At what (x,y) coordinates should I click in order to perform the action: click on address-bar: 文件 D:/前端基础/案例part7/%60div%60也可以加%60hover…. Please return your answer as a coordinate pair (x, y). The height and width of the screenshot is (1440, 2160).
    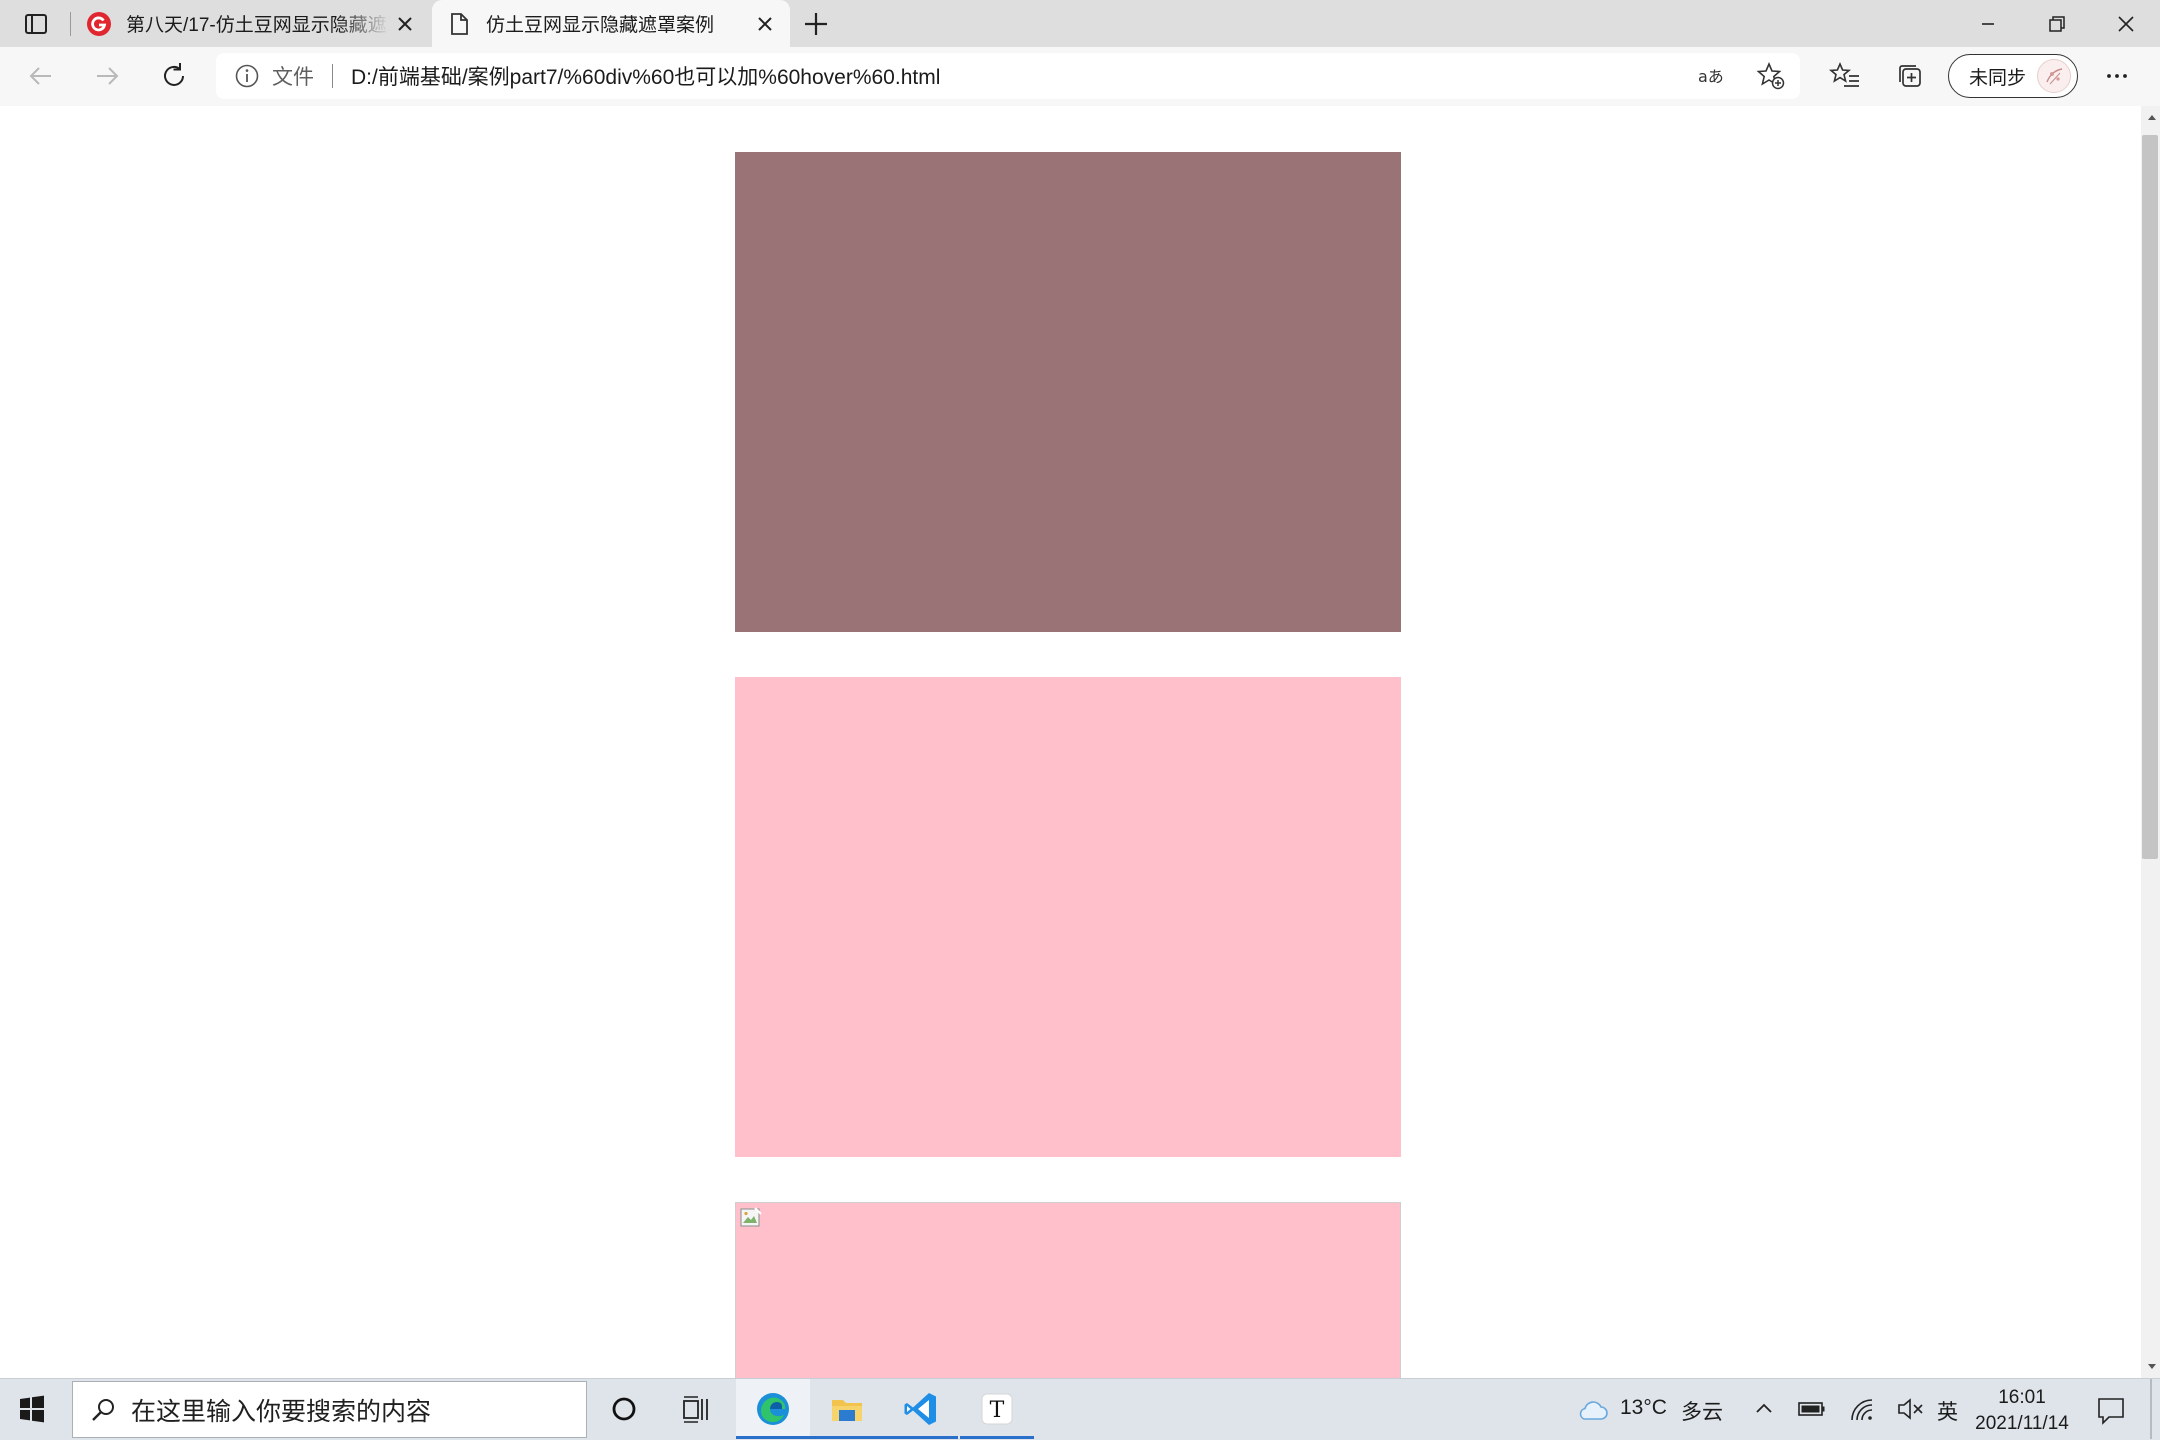
    Looking at the image, I should click on (1008, 76).